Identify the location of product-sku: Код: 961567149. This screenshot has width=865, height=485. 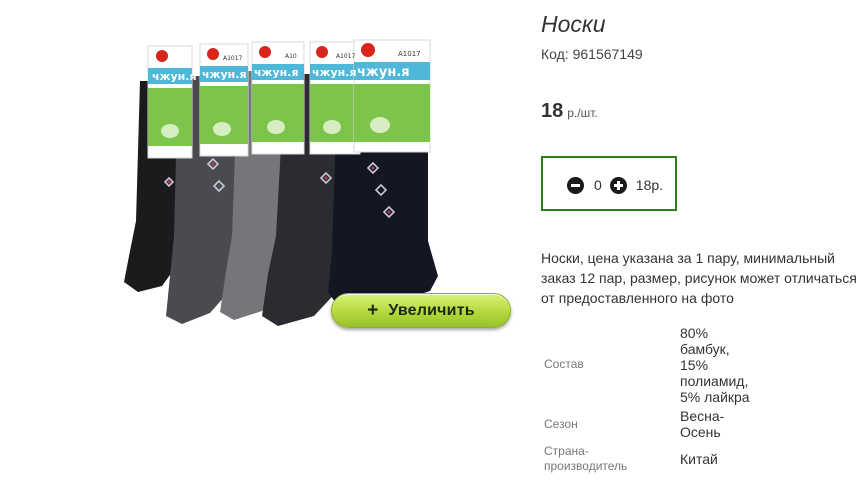
(592, 54).